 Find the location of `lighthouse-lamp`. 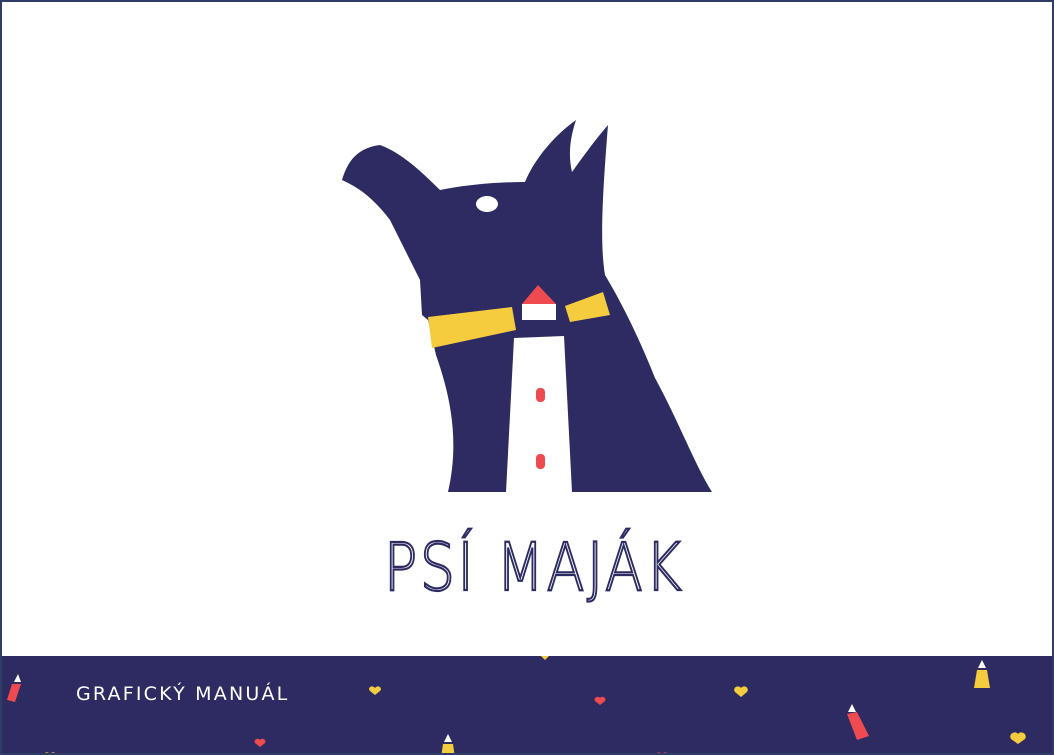

lighthouse-lamp is located at coordinates (539, 312).